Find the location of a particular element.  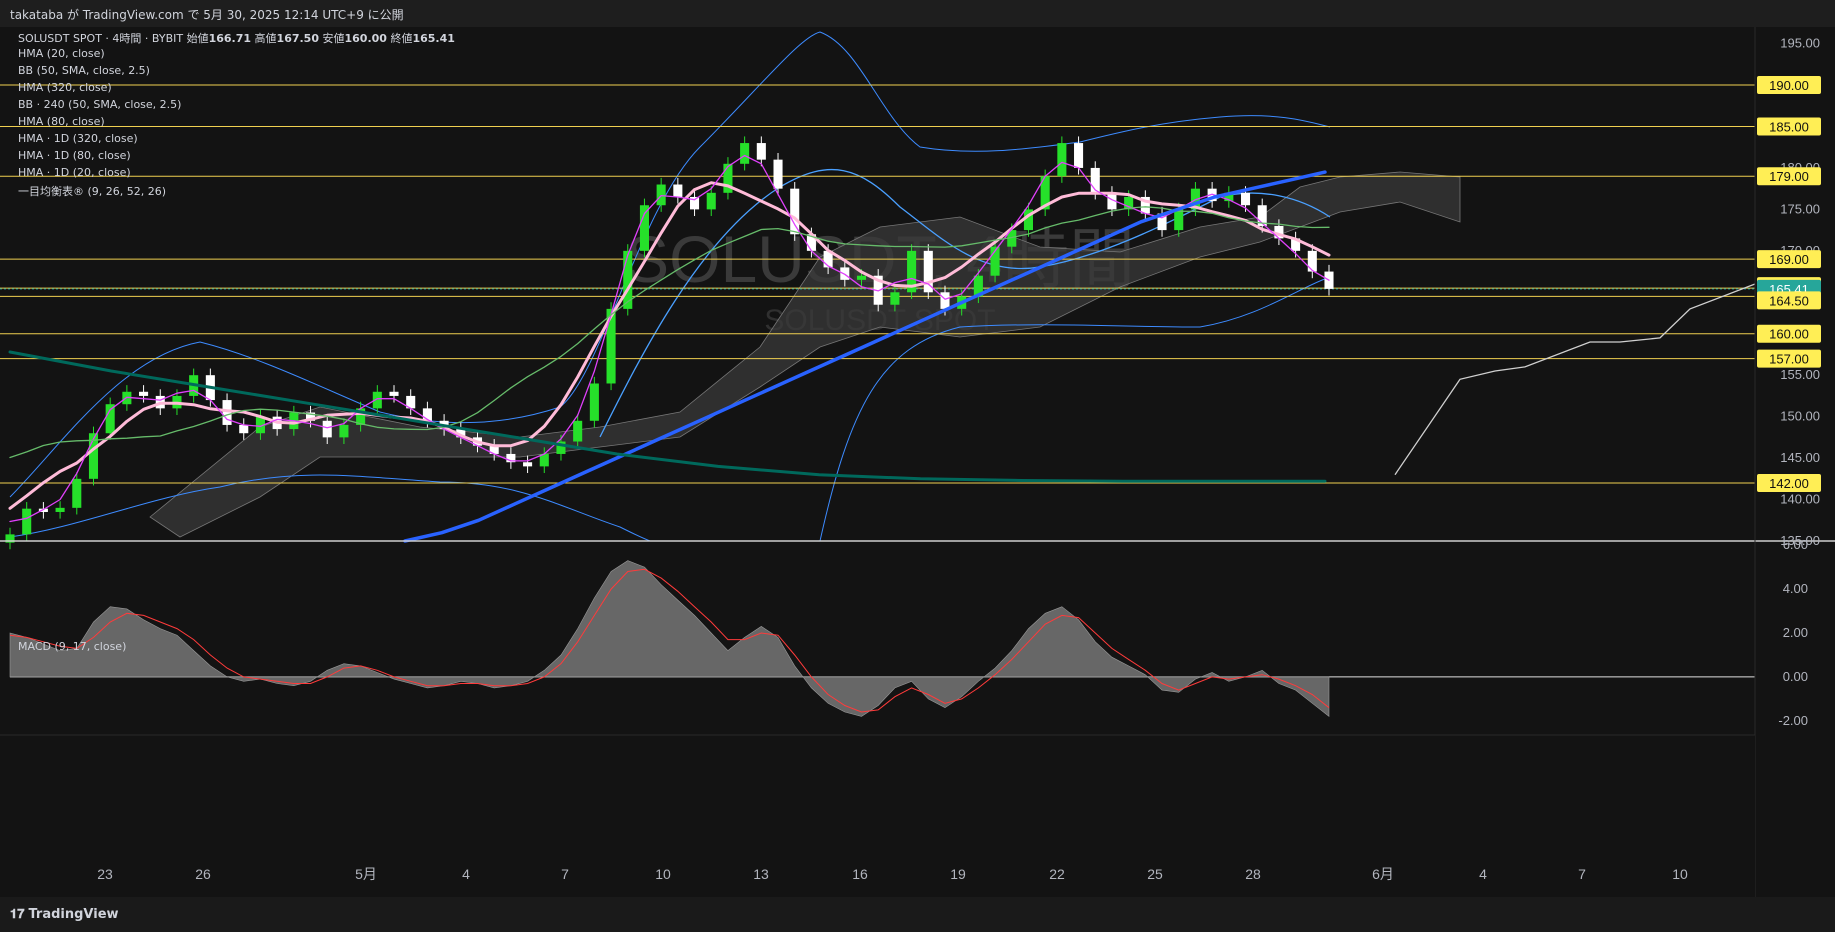

macd-tick-4: -2.00 is located at coordinates (1793, 720).